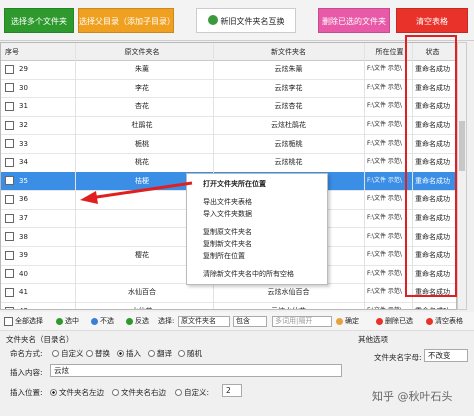 This screenshot has width=474, height=416. I want to click on watermark: 知乎 @秋叶石头, so click(412, 396).